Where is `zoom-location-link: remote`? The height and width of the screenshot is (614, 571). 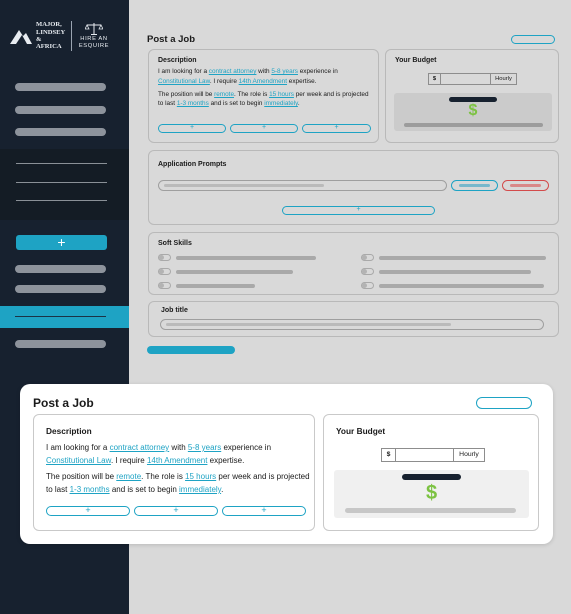 zoom-location-link: remote is located at coordinates (128, 476).